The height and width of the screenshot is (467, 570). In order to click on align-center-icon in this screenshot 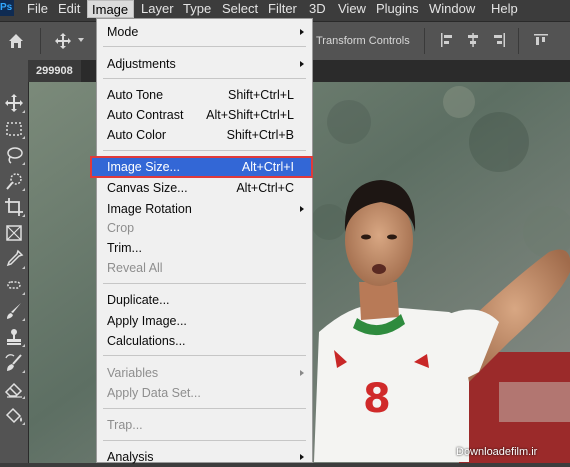, I will do `click(473, 40)`.